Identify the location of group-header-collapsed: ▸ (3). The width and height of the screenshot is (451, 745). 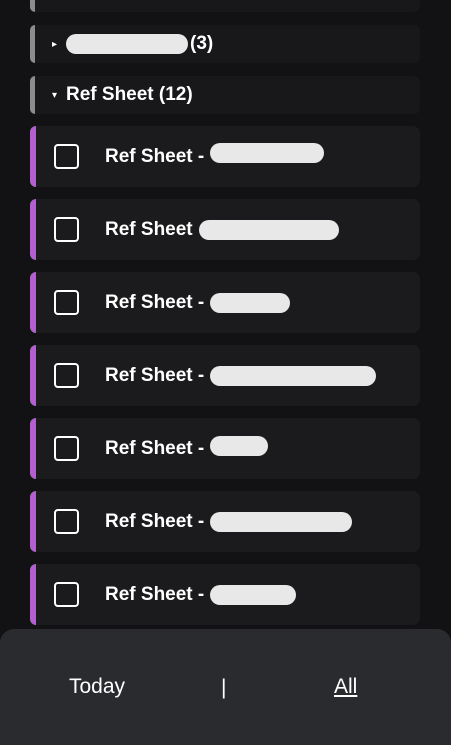
(225, 44).